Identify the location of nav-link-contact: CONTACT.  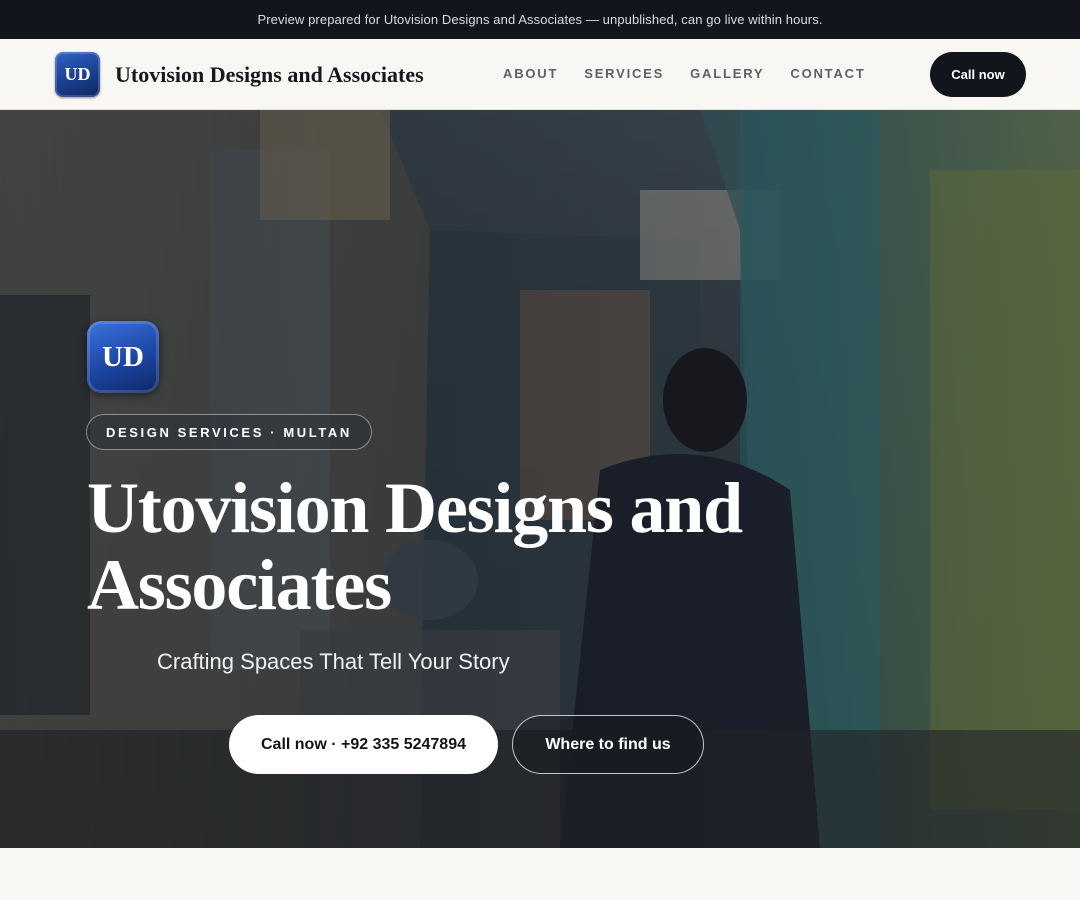
(827, 73).